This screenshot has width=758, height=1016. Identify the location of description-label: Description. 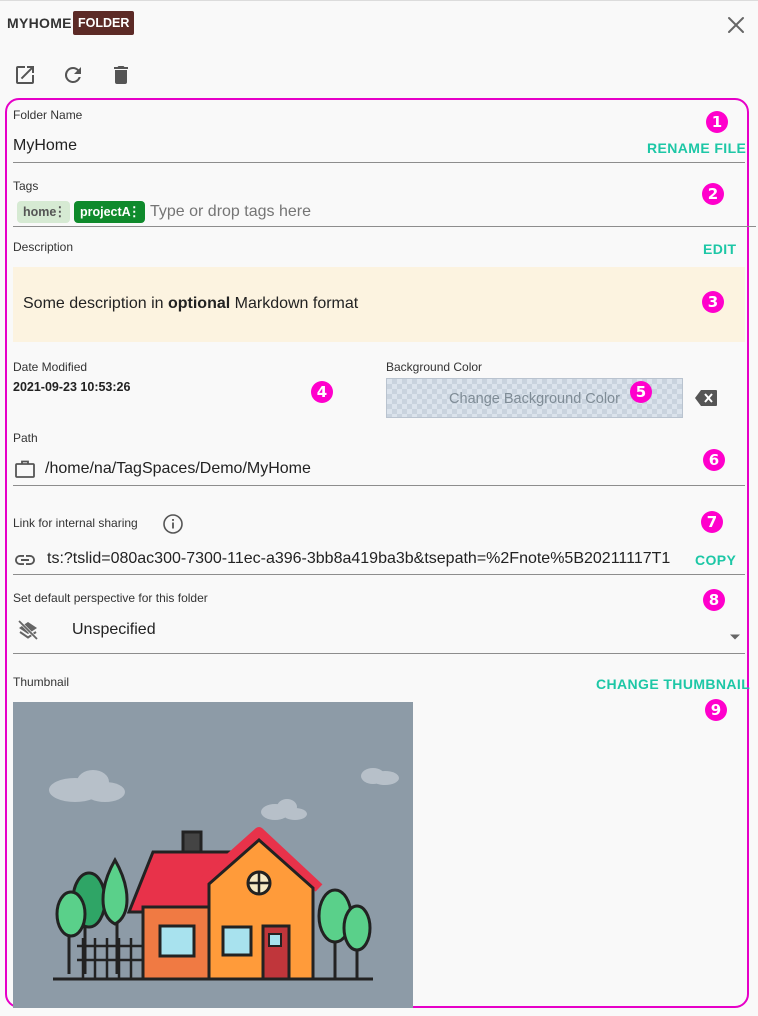
(43, 247).